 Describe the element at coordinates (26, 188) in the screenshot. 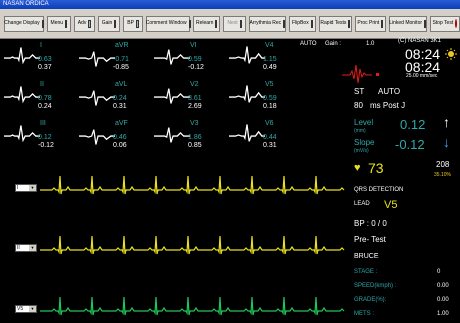

I see `strip-lead-select: I ▼` at that location.